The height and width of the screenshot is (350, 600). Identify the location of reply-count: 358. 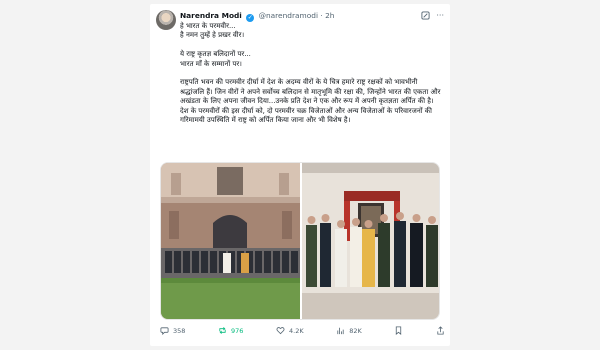
(179, 330).